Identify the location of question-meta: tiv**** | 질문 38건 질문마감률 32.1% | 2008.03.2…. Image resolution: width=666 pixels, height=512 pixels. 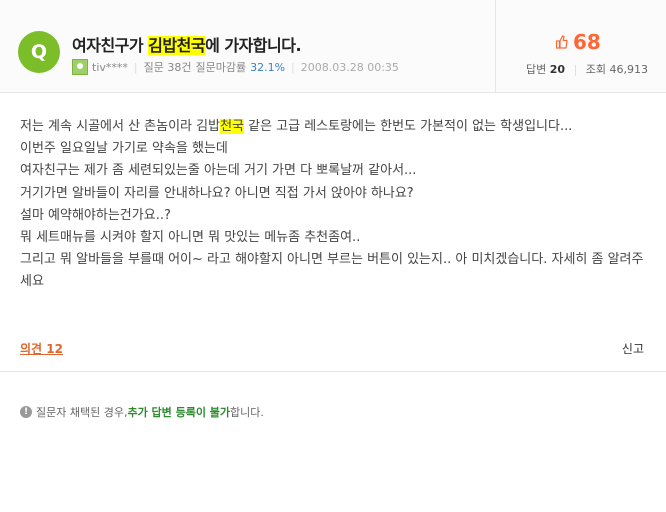
(235, 67).